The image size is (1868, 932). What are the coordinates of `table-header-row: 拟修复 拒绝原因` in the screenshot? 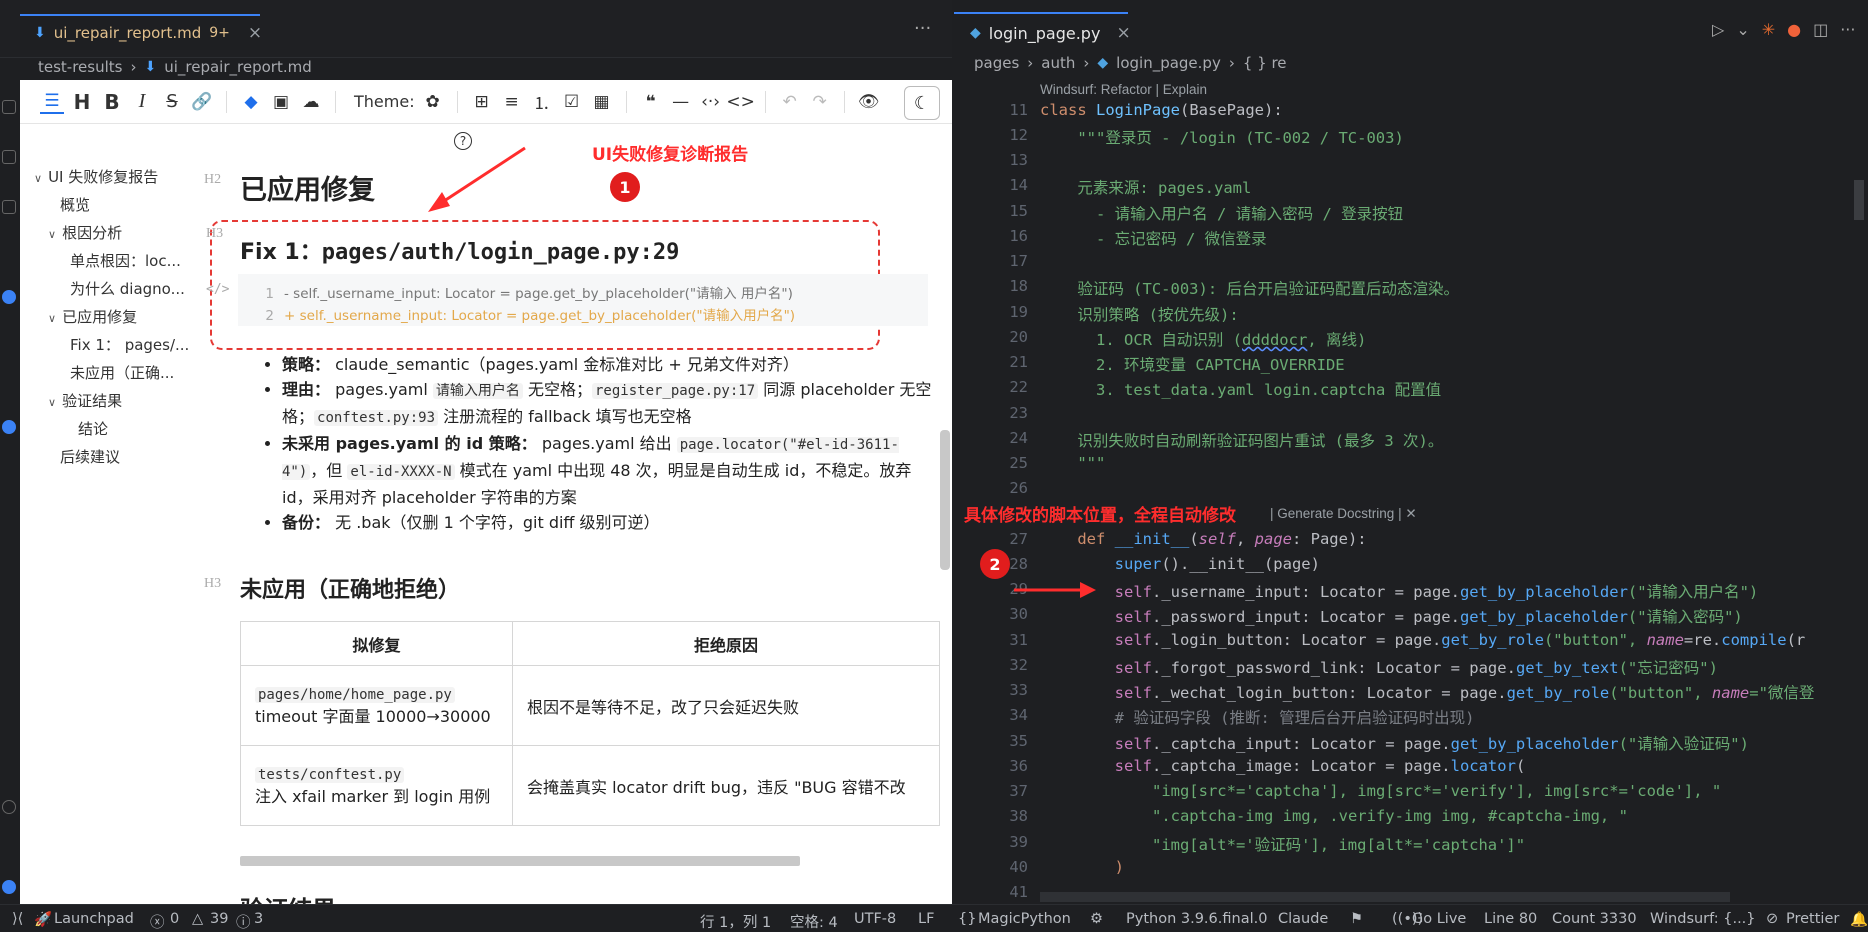 It's located at (590, 643).